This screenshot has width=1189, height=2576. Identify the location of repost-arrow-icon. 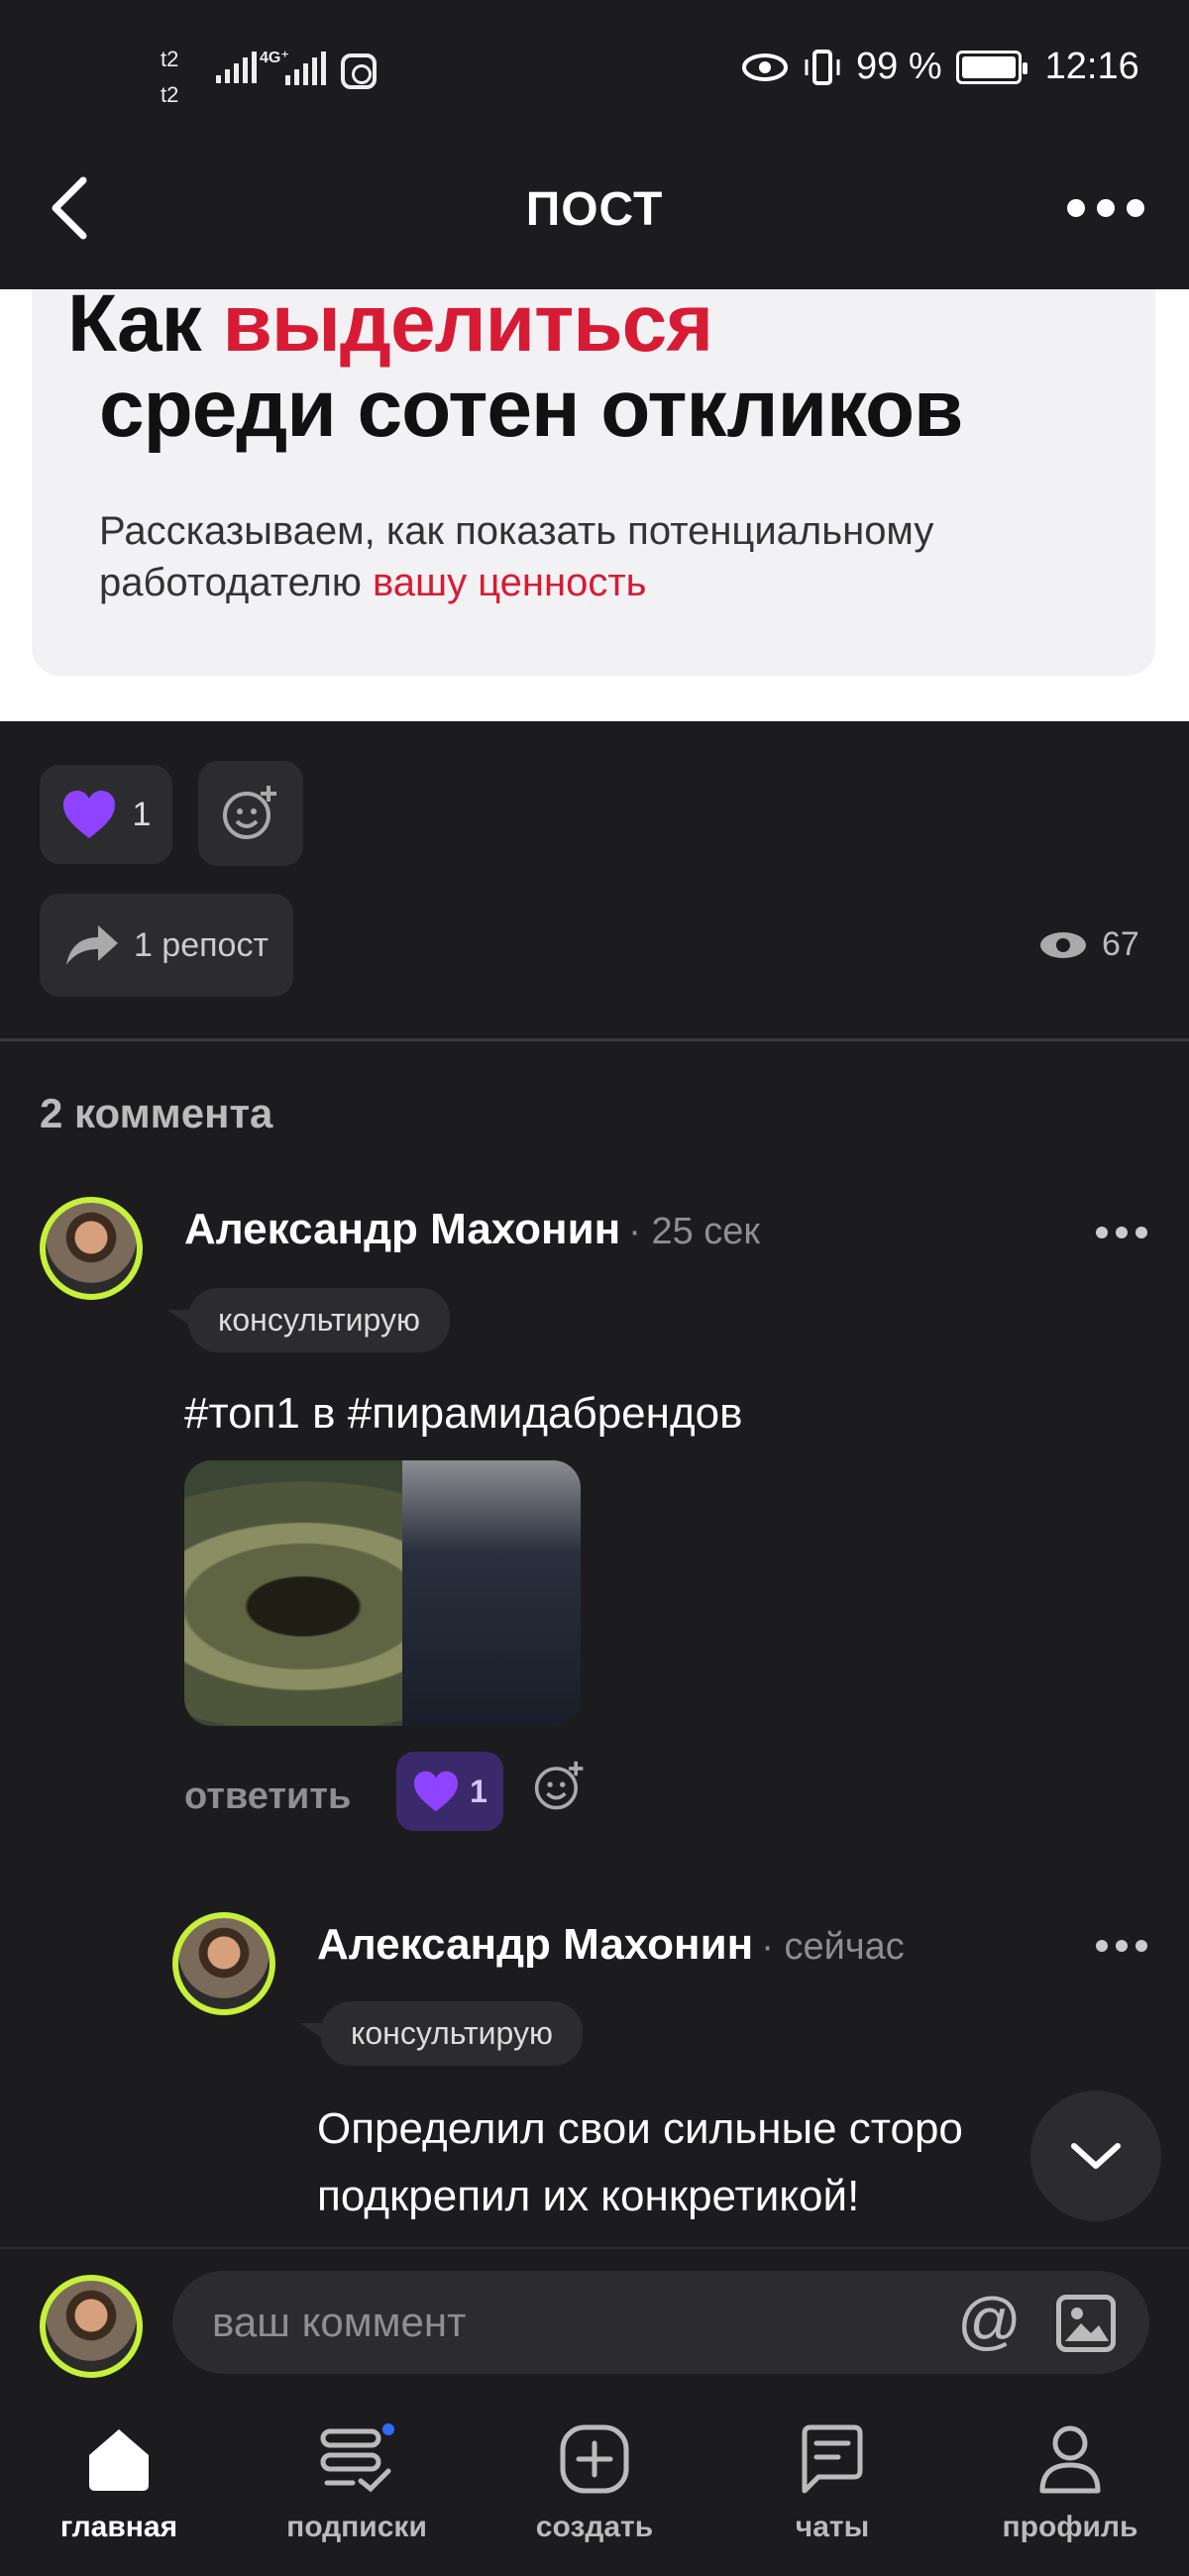
(91, 945).